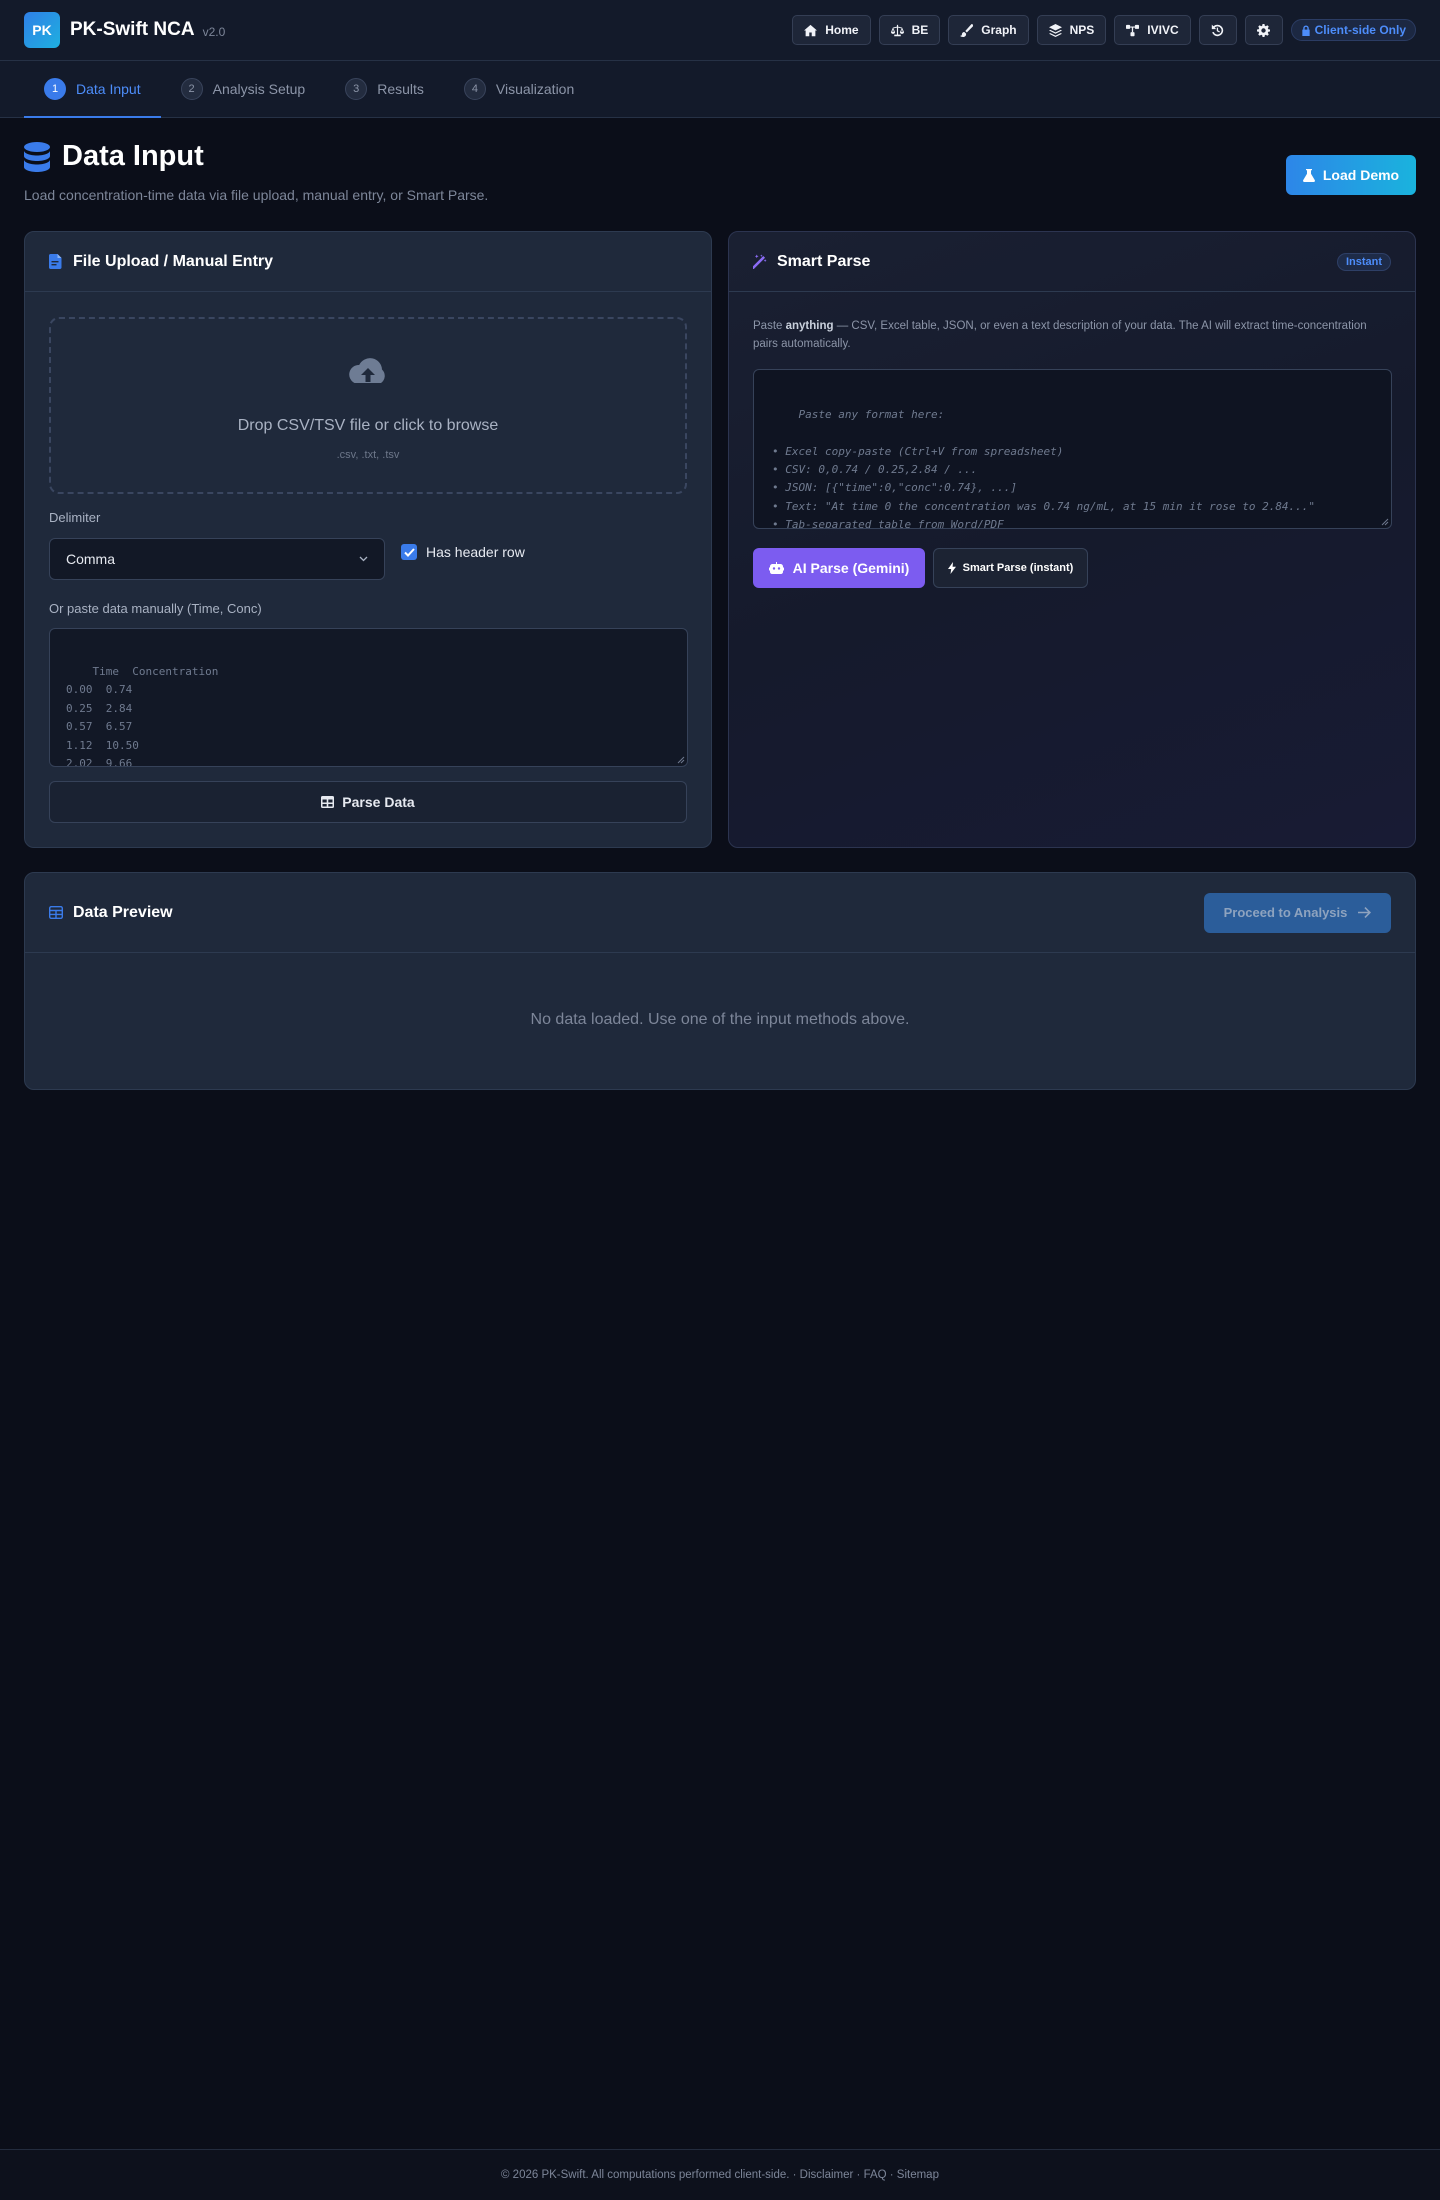 This screenshot has width=1440, height=2200. What do you see at coordinates (367, 370) in the screenshot?
I see `cloud-upload-icon` at bounding box center [367, 370].